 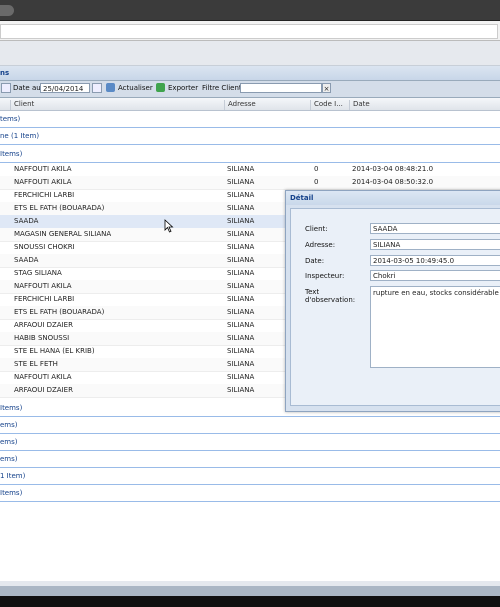 What do you see at coordinates (435, 327) in the screenshot?
I see `observation-textarea: rupture en eau, stocks considérable e` at bounding box center [435, 327].